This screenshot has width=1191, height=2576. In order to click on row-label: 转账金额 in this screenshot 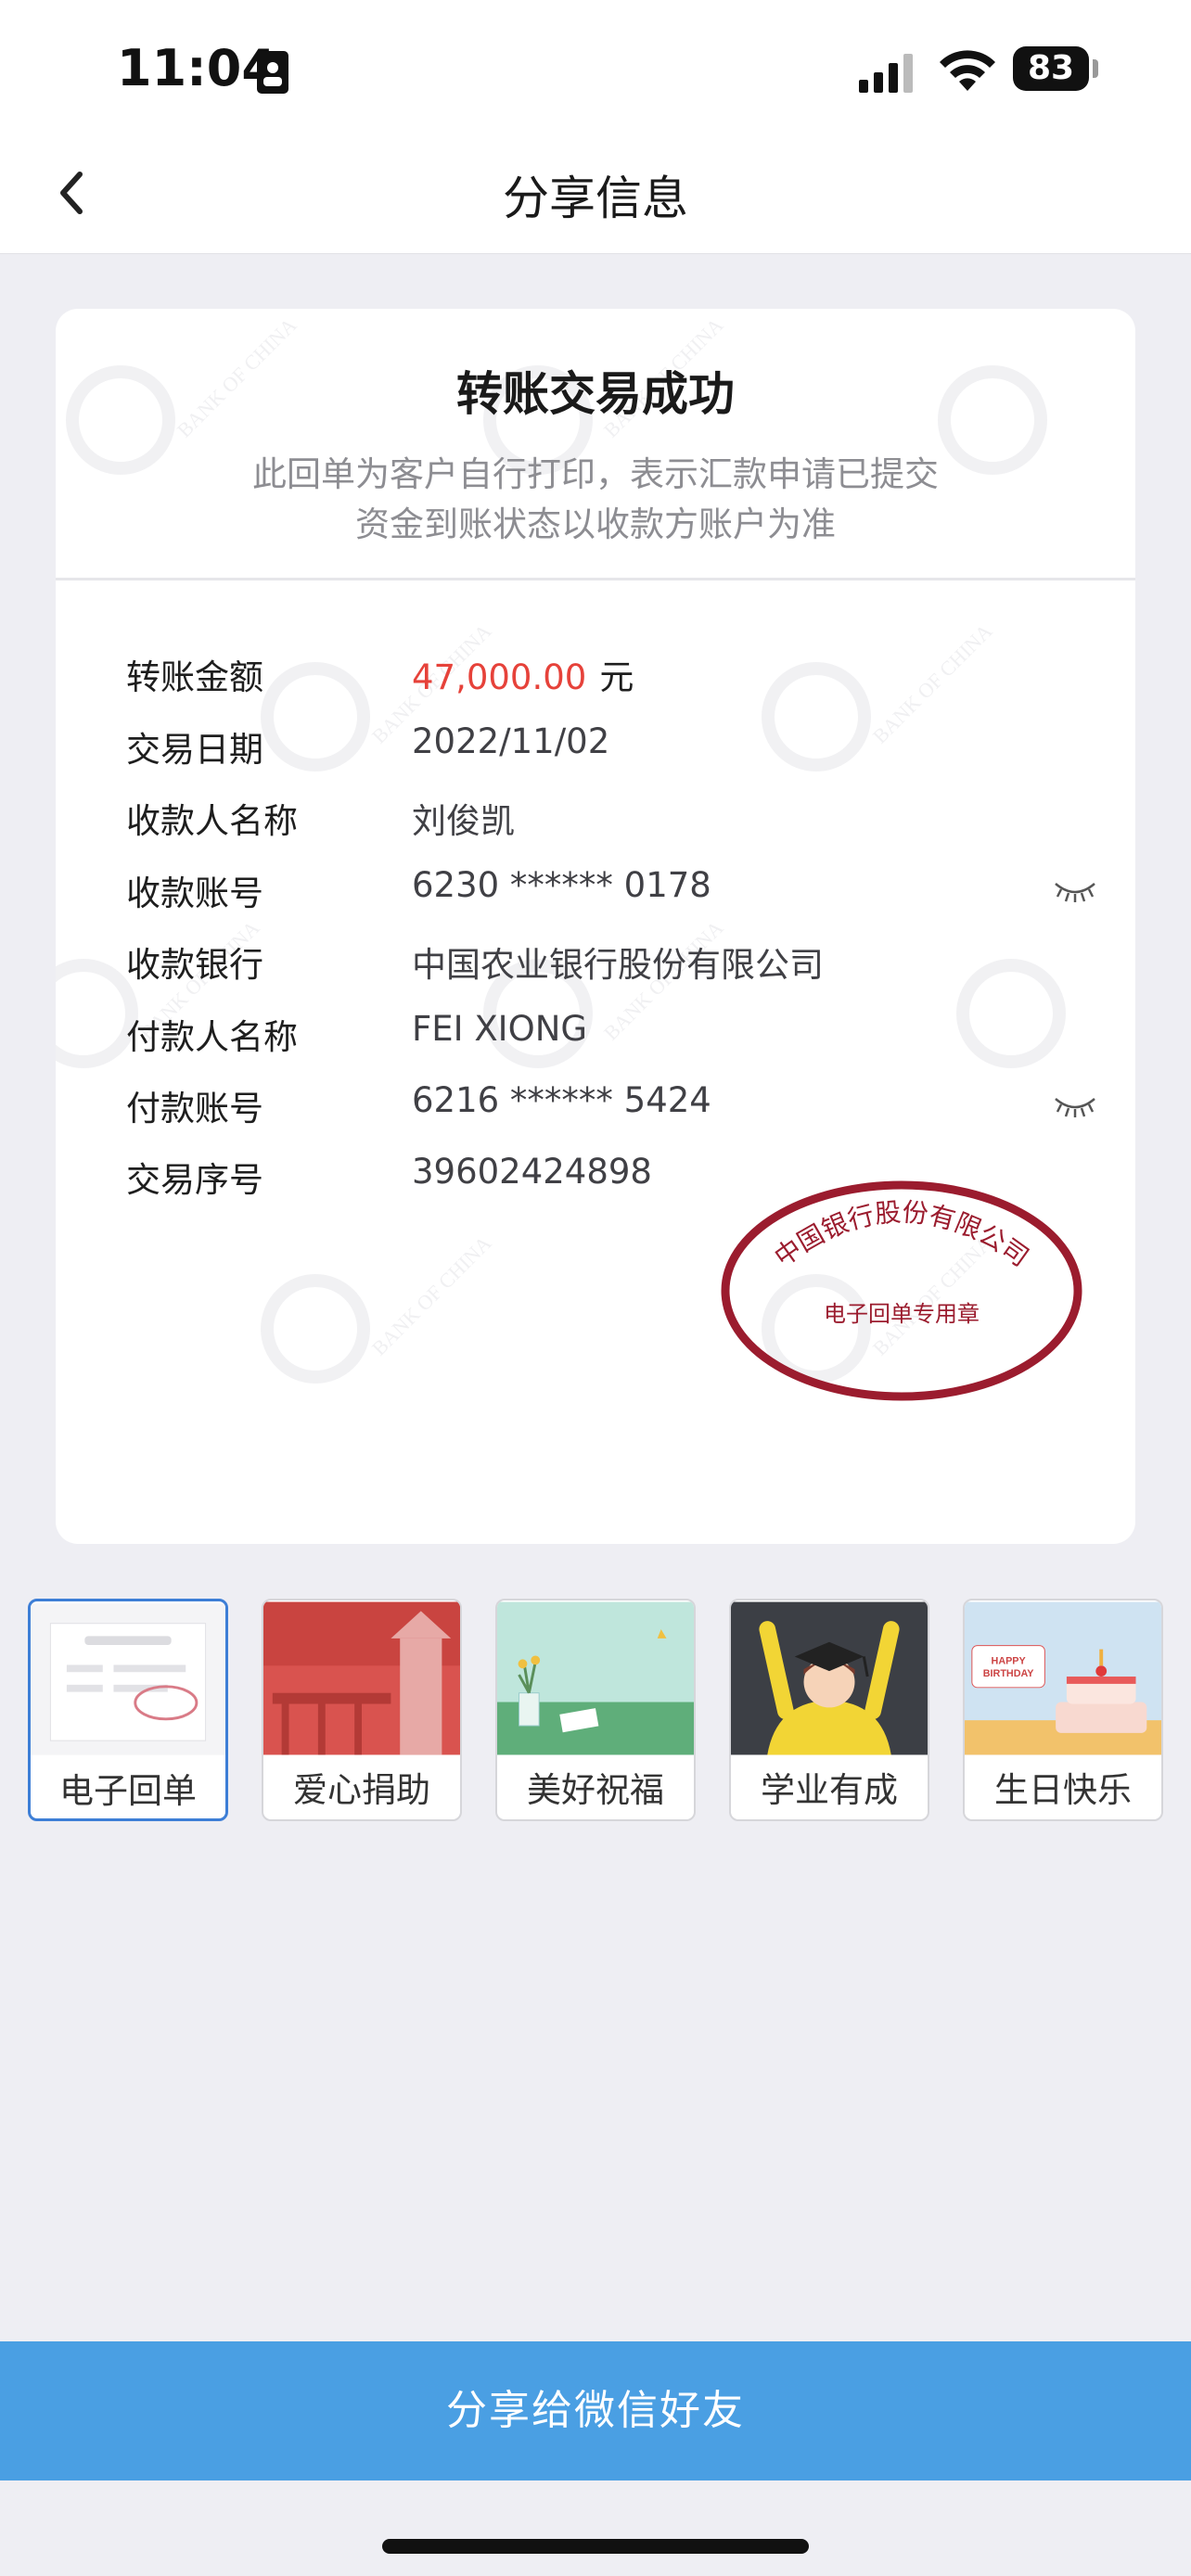, I will do `click(194, 677)`.